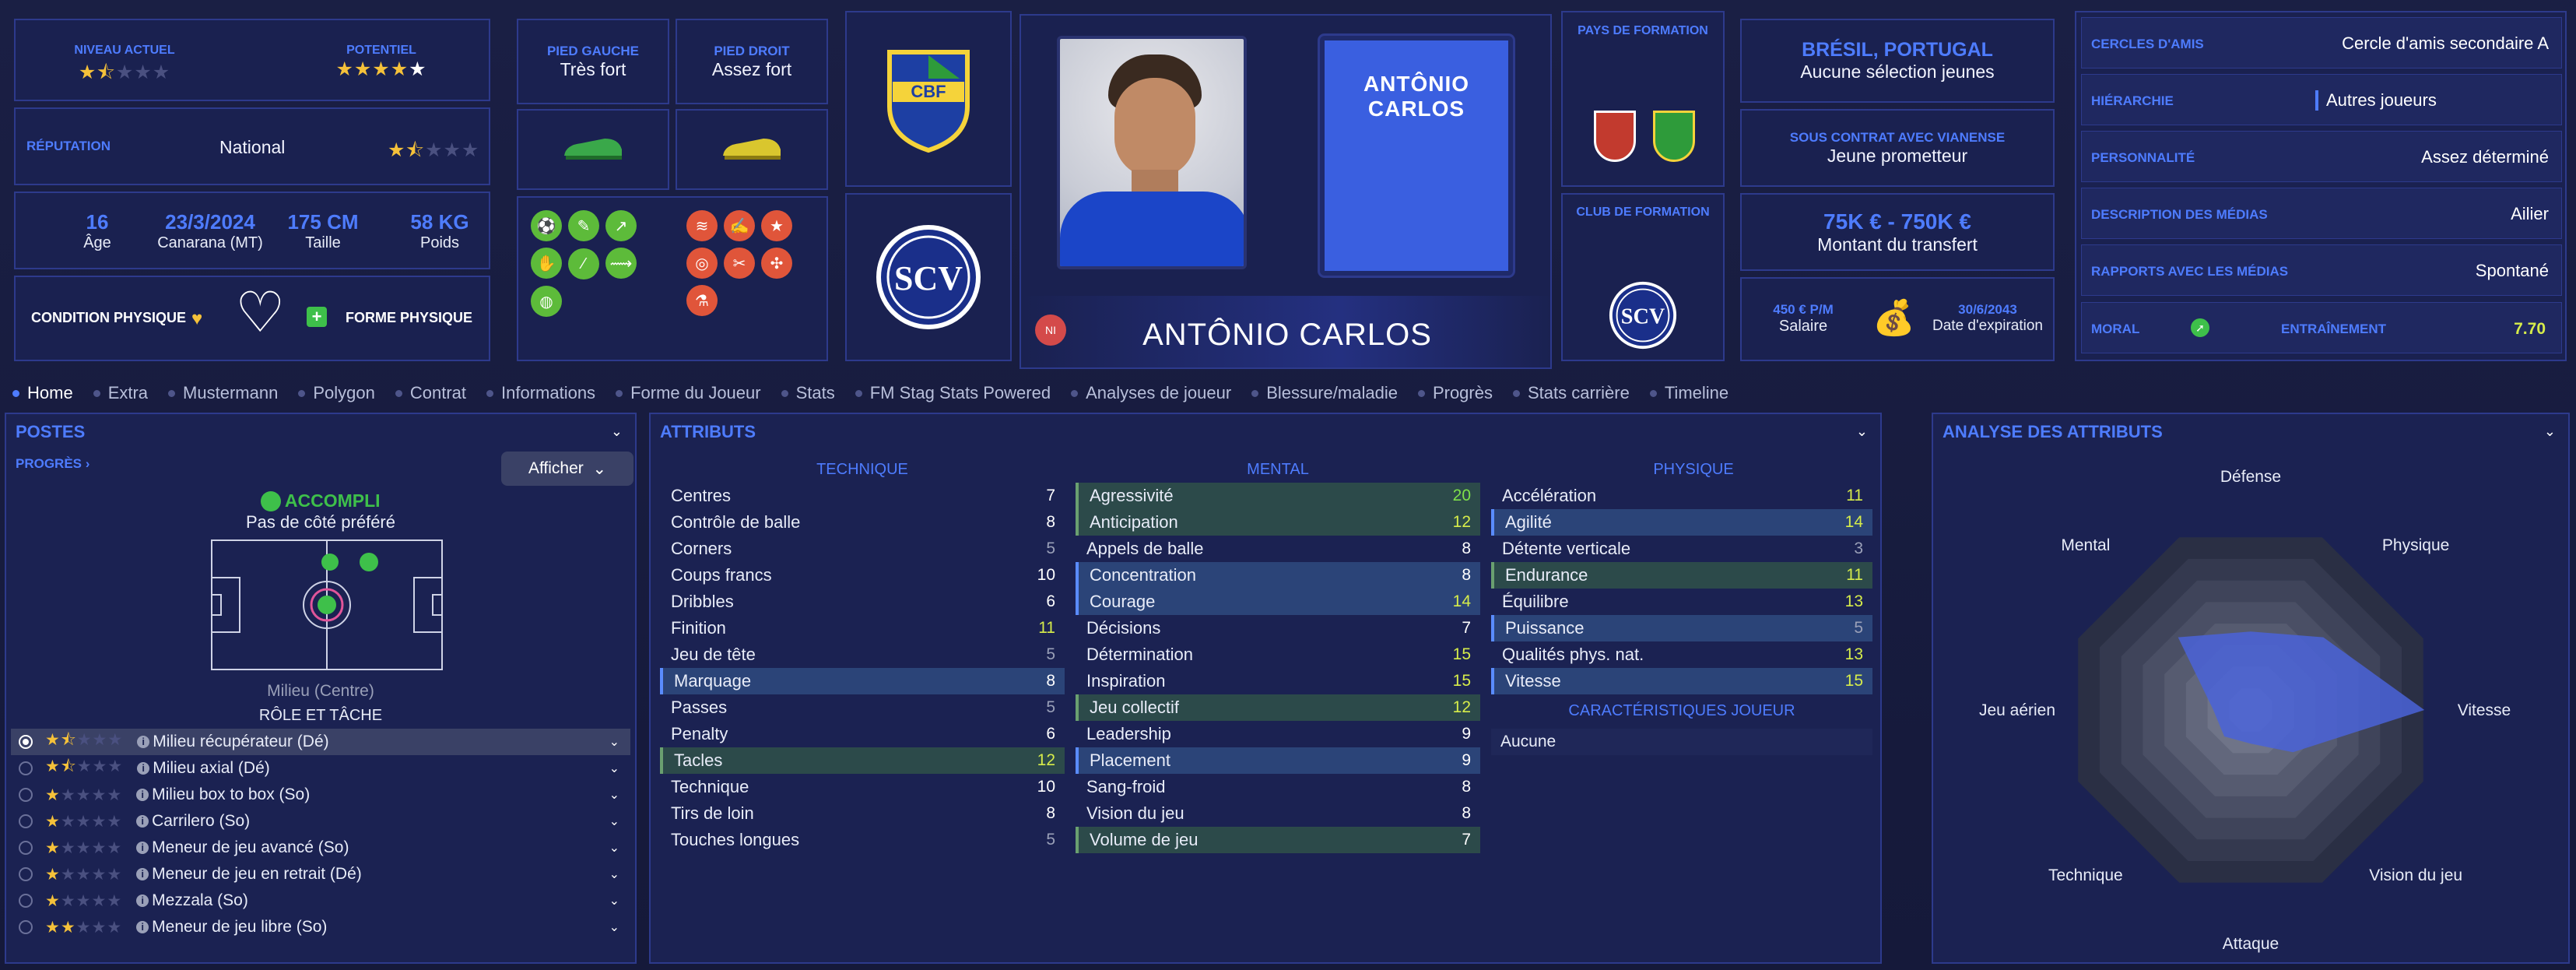 The image size is (2576, 970). Describe the element at coordinates (381, 69) in the screenshot. I see `potential-stars: ★★★★★` at that location.